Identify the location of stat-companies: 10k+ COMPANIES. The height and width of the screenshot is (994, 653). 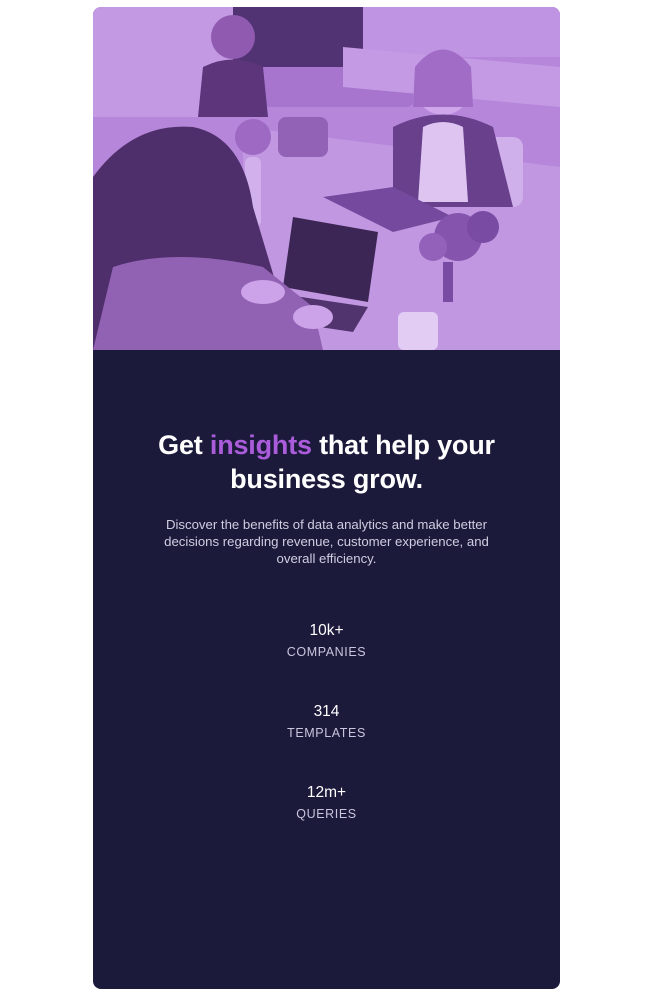
(326, 661).